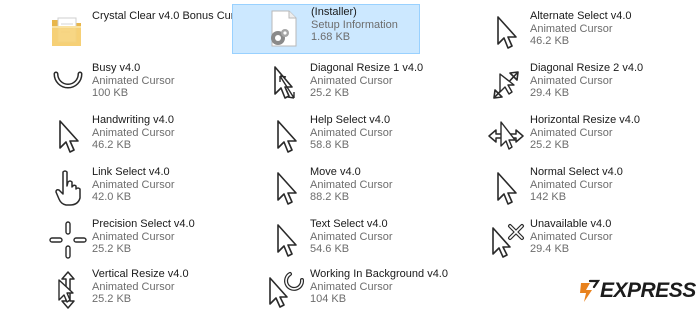 The width and height of the screenshot is (700, 317). I want to click on file-name: Diagonal Resize 1 v4.0, so click(367, 68).